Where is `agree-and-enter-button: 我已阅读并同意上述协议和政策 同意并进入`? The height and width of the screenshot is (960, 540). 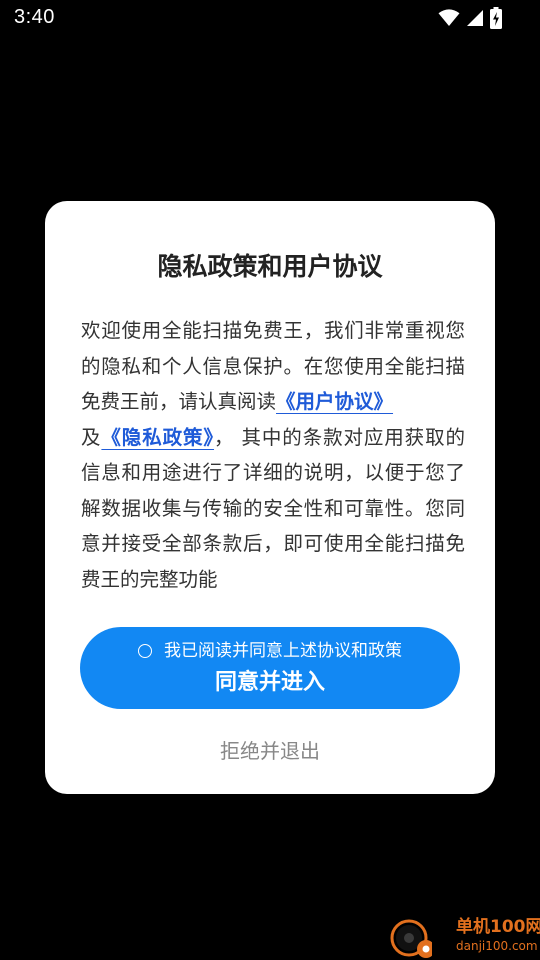 agree-and-enter-button: 我已阅读并同意上述协议和政策 同意并进入 is located at coordinates (270, 668).